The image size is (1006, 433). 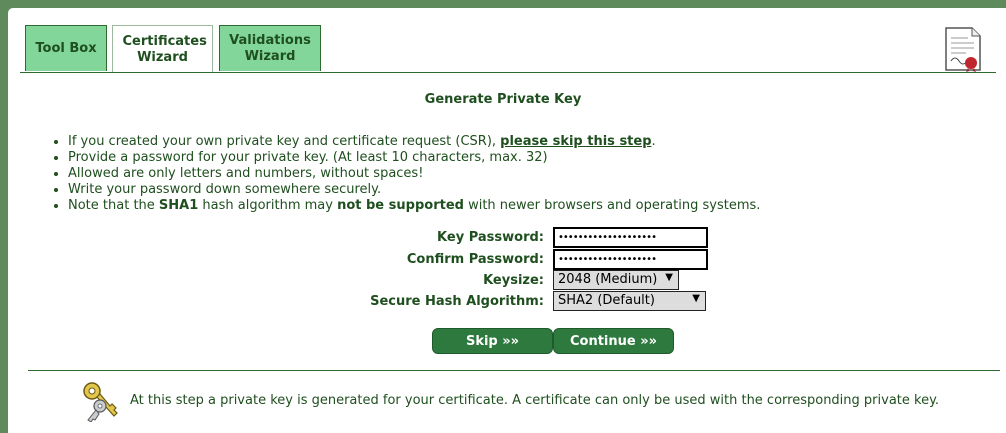 I want to click on keysize-value: 2048 (Medium), so click(x=608, y=279).